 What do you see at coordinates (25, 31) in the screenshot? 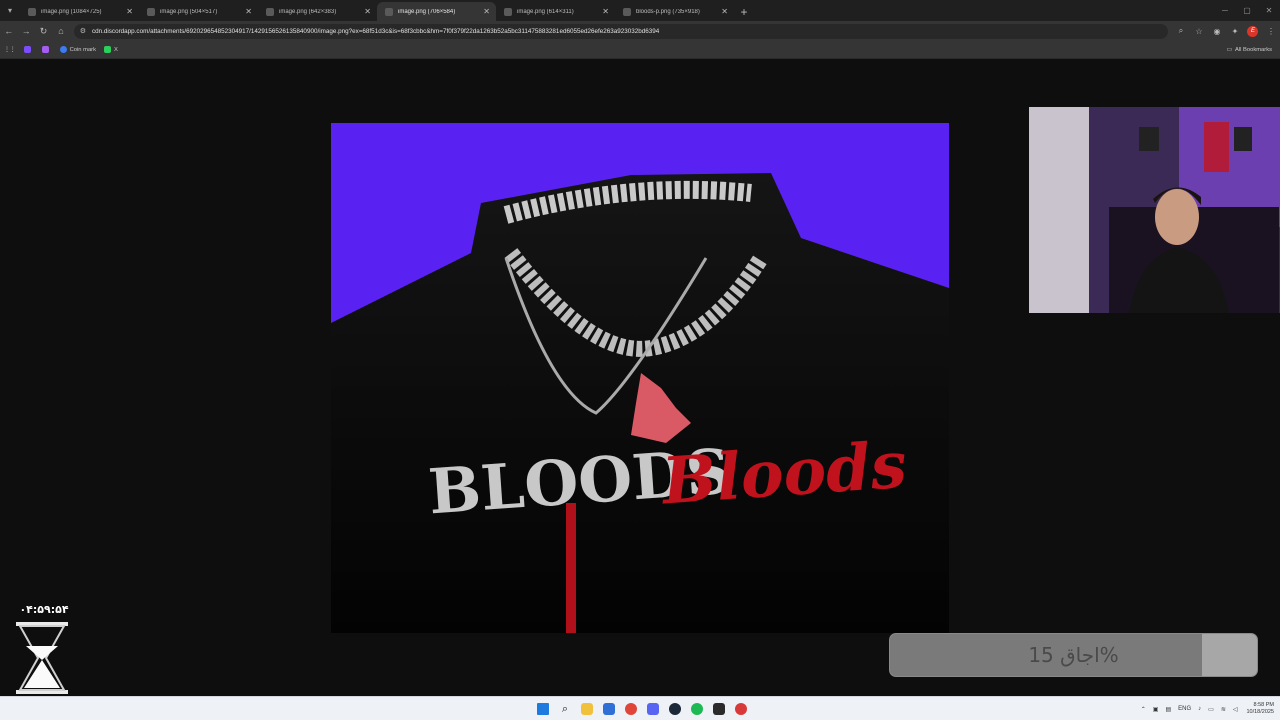
I see `forward-icon: →` at bounding box center [25, 31].